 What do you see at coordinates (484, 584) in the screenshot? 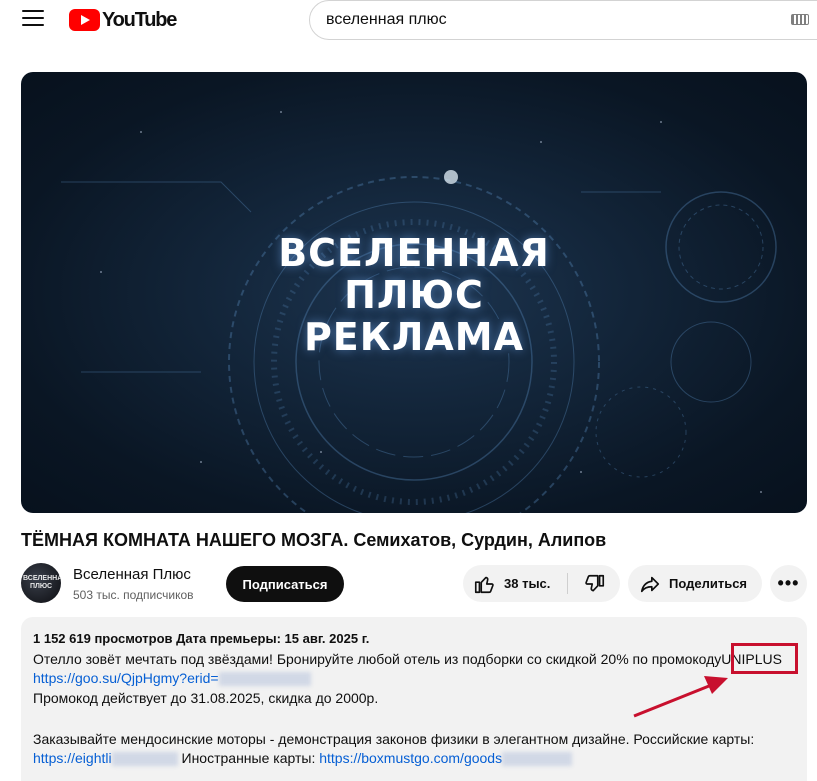
I see `thumbs-up-icon` at bounding box center [484, 584].